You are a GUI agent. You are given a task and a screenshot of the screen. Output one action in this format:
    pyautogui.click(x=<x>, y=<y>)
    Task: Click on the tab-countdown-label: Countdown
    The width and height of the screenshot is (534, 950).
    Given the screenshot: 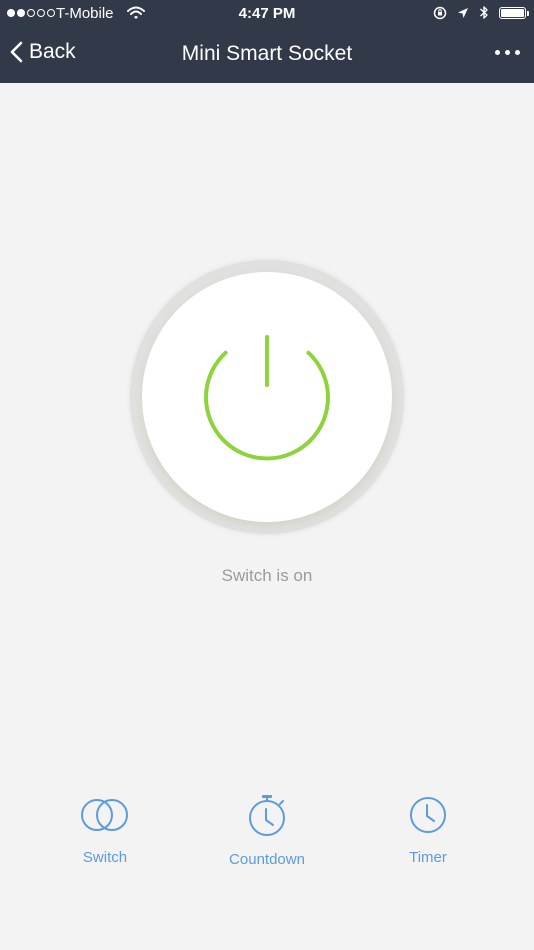 What is the action you would take?
    pyautogui.click(x=267, y=859)
    